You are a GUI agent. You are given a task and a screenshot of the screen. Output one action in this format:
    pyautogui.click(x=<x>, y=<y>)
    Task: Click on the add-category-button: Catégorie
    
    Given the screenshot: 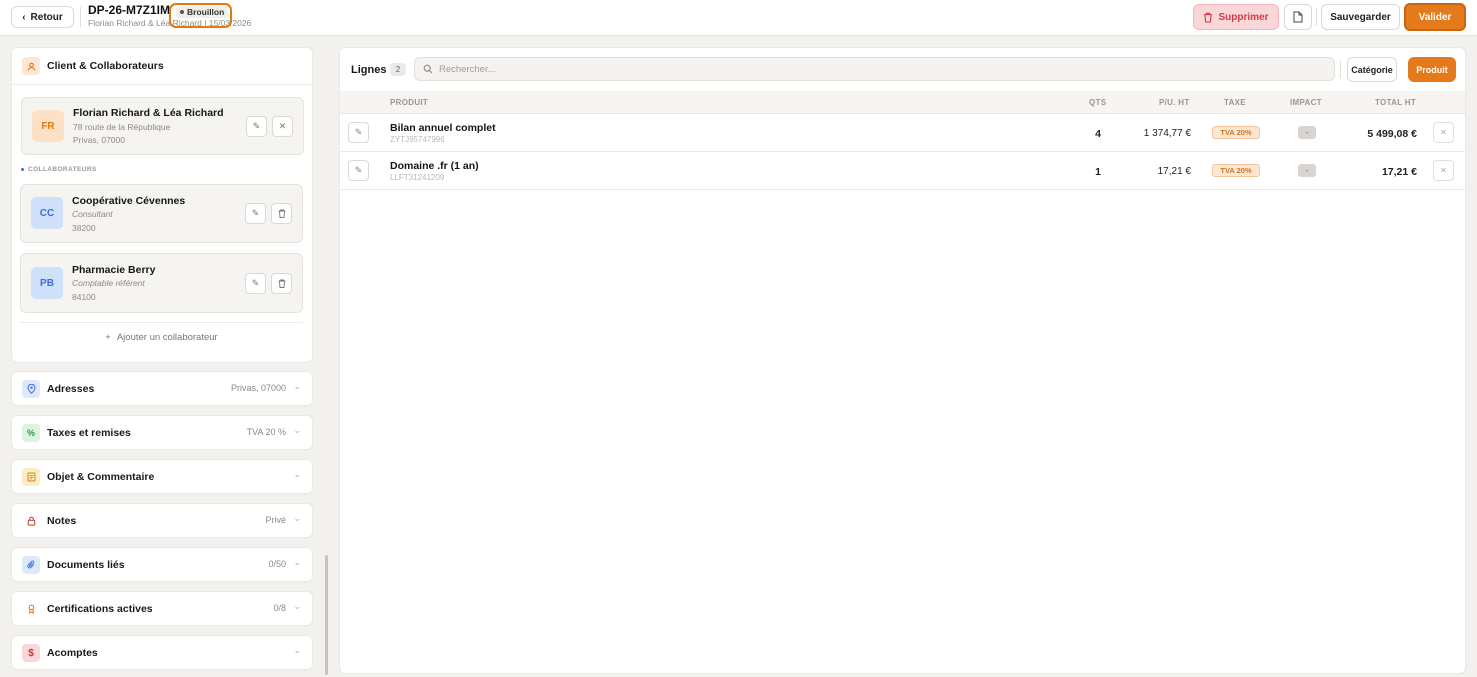 What is the action you would take?
    pyautogui.click(x=1372, y=69)
    